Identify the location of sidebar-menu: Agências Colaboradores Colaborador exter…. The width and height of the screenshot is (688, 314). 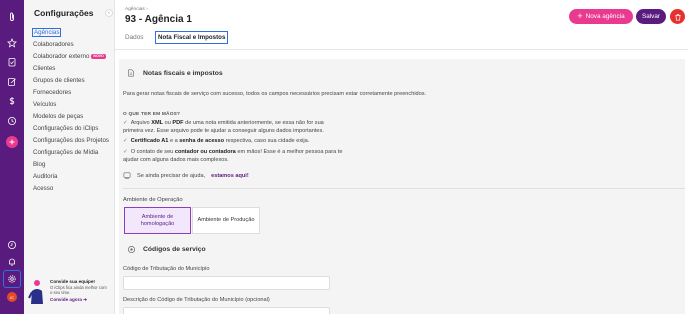
(70, 111).